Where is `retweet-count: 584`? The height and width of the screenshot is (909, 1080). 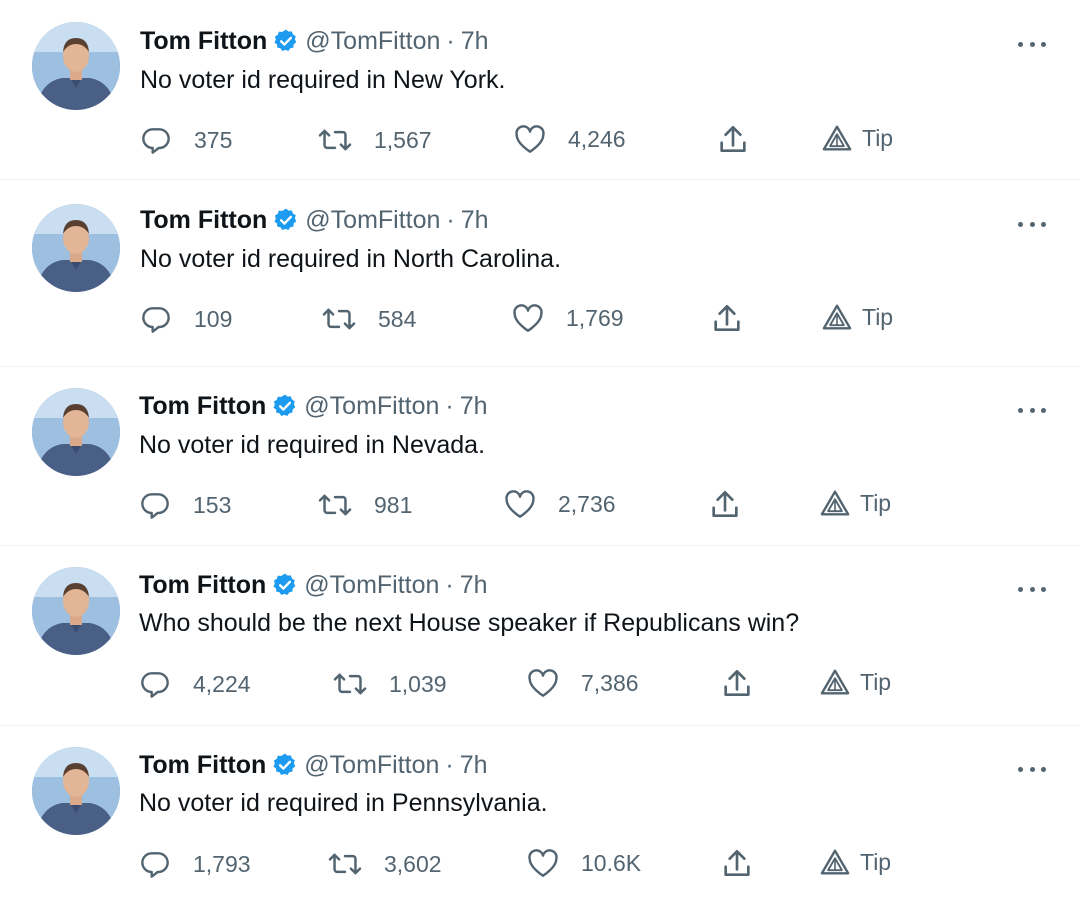 retweet-count: 584 is located at coordinates (397, 318).